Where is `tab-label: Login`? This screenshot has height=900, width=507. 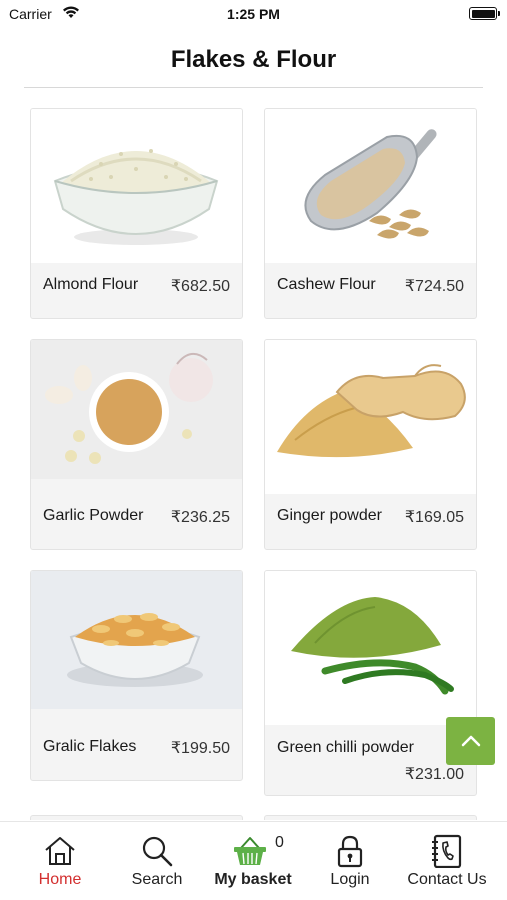 tab-label: Login is located at coordinates (350, 879).